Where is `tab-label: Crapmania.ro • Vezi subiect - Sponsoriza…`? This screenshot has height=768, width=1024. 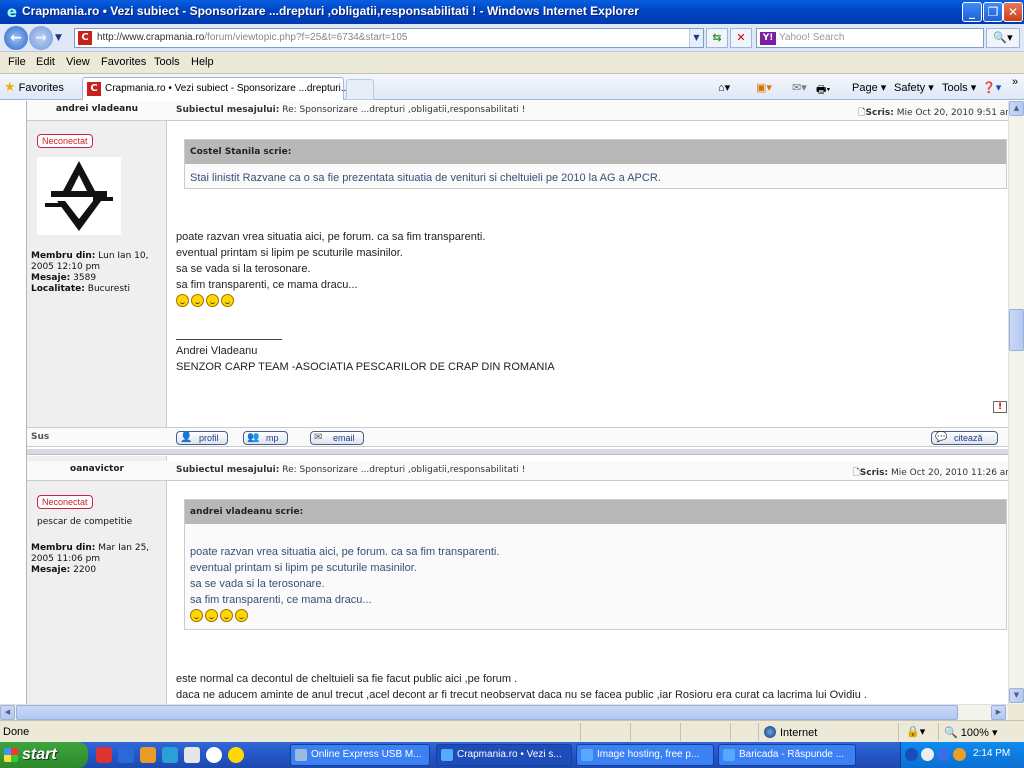 tab-label: Crapmania.ro • Vezi subiect - Sponsoriza… is located at coordinates (227, 88).